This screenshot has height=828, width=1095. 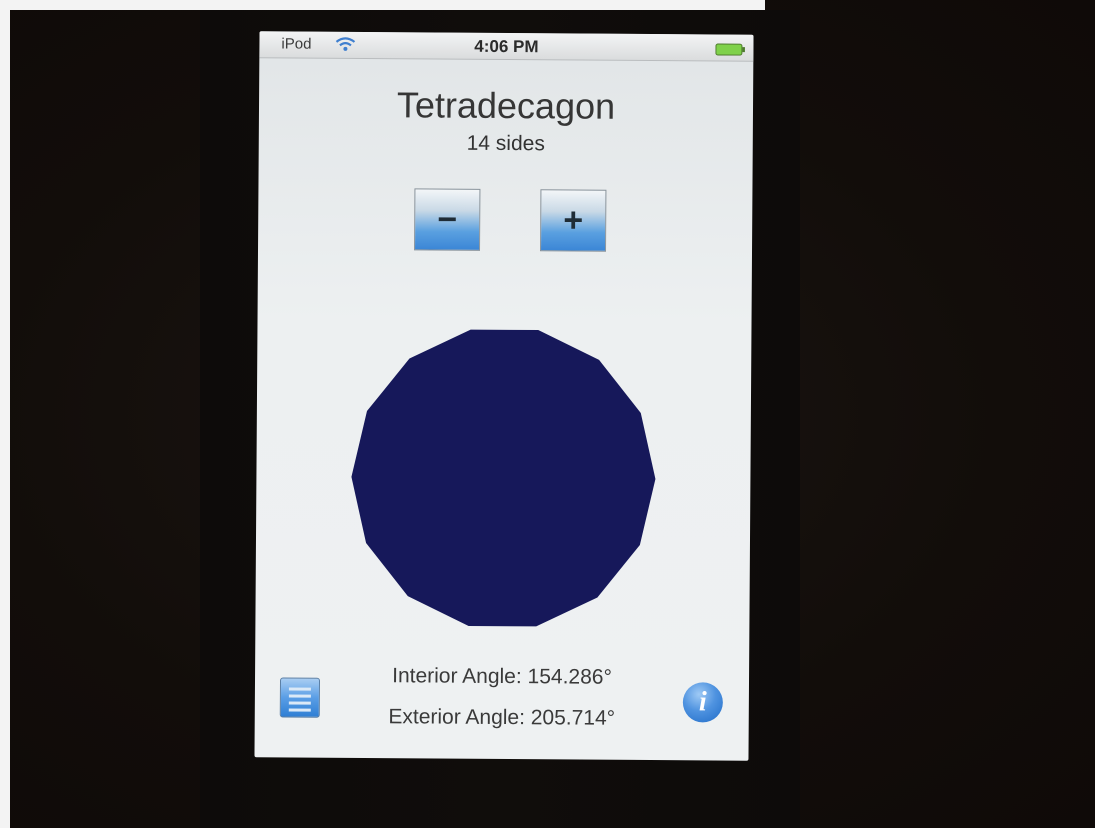 What do you see at coordinates (447, 219) in the screenshot?
I see `decrement-sides-button: −` at bounding box center [447, 219].